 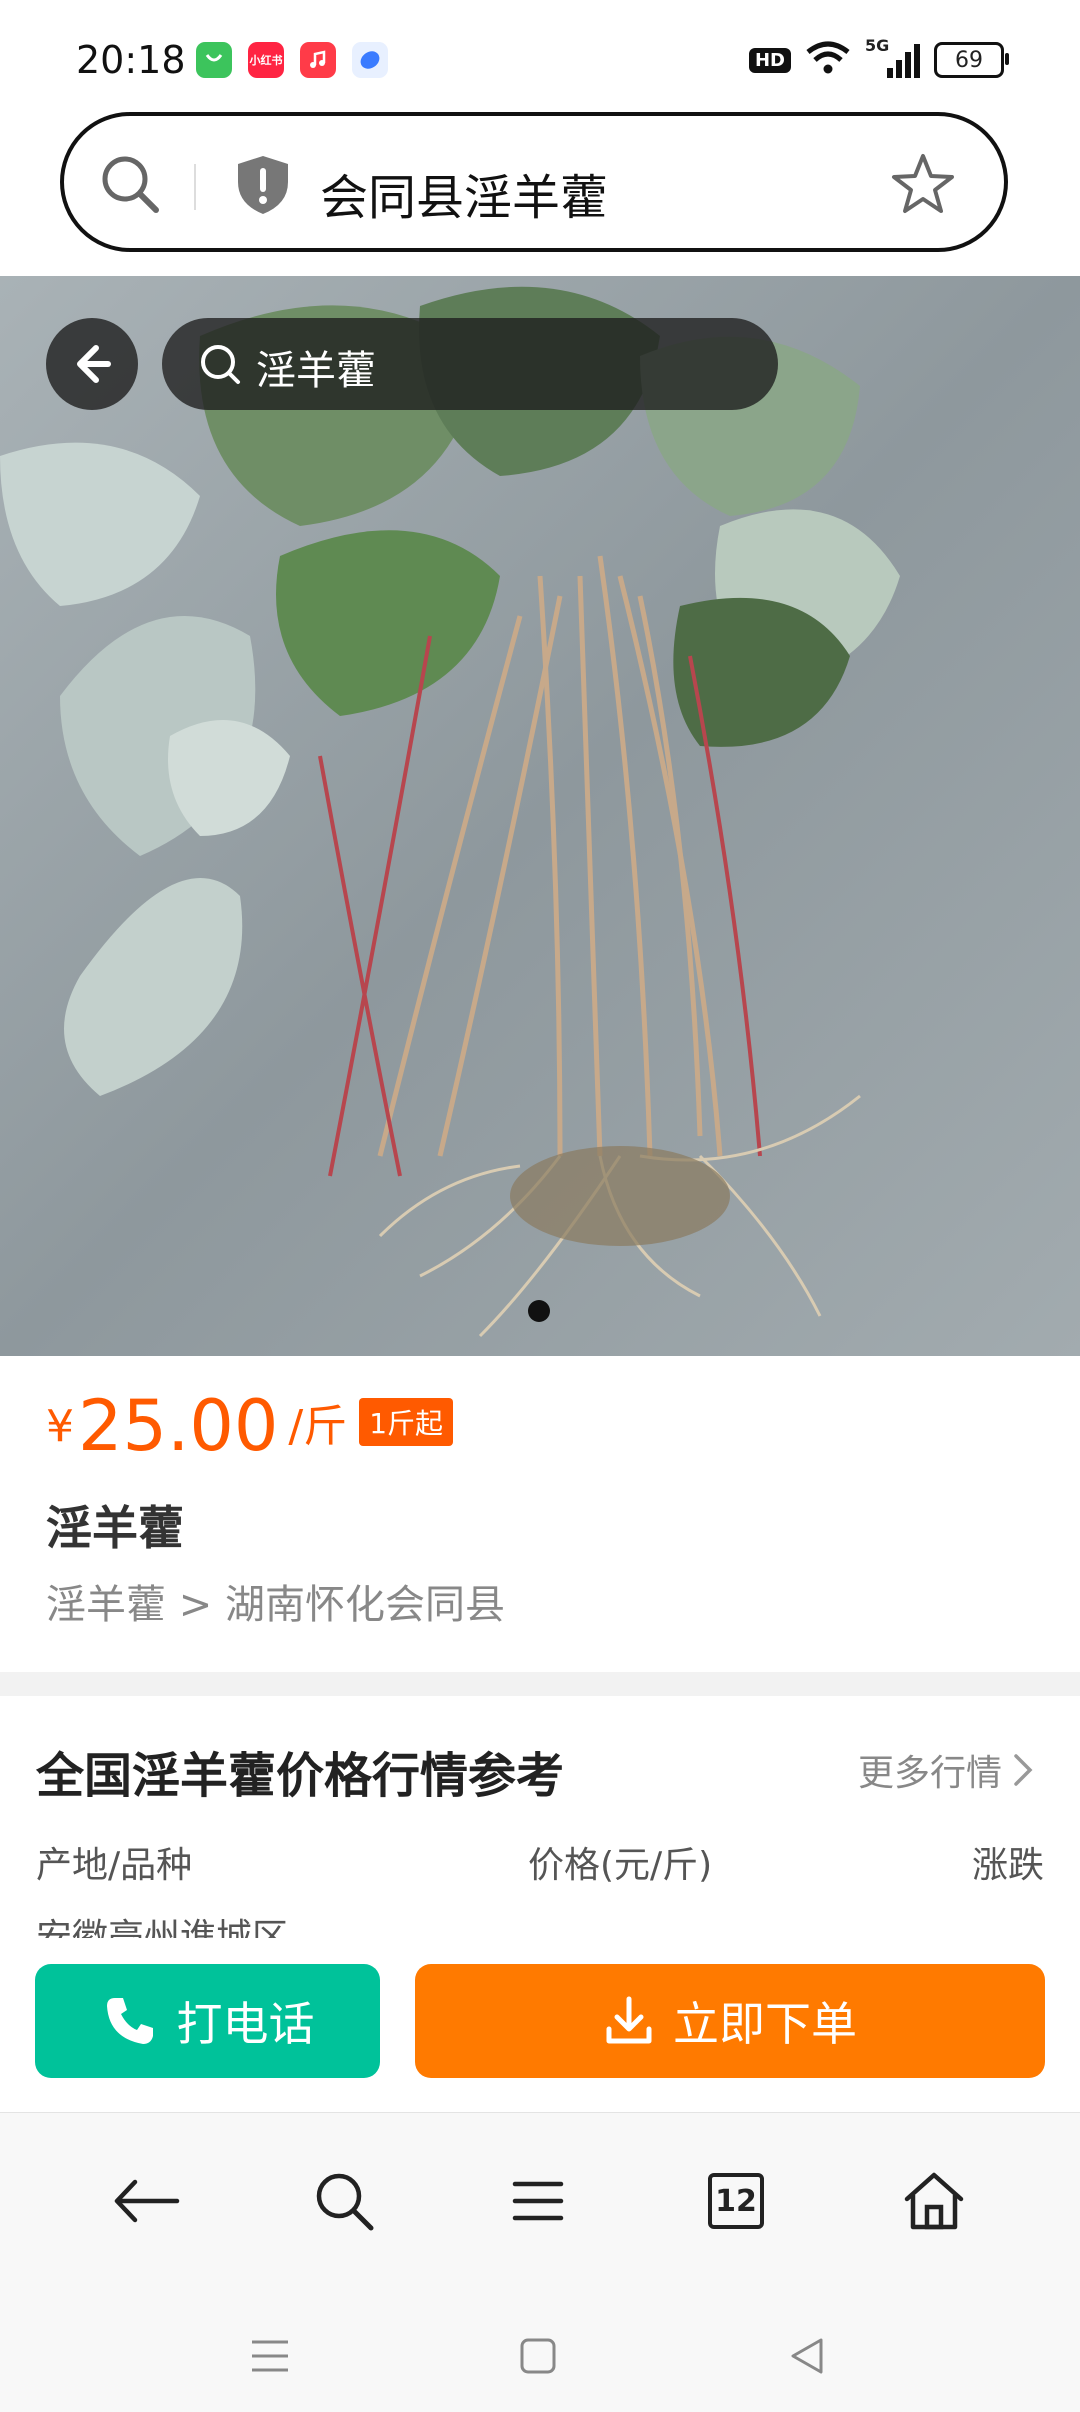 I want to click on home-icon, so click(x=934, y=2201).